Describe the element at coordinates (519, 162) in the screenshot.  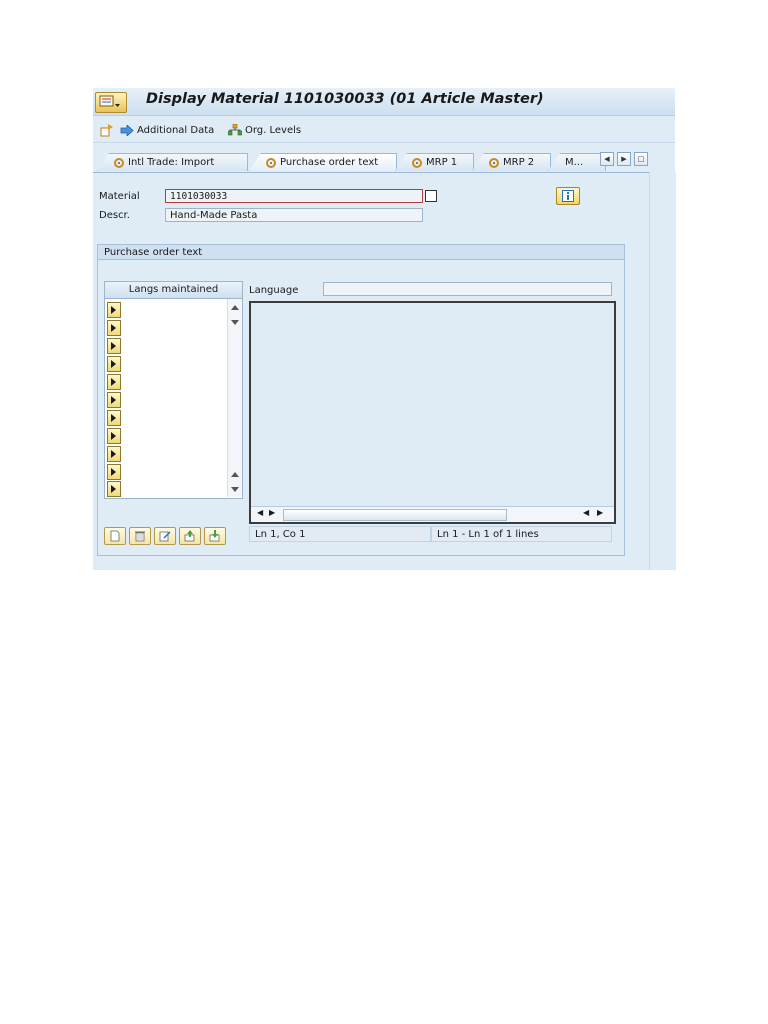
I see `tab-label: MRP 2` at that location.